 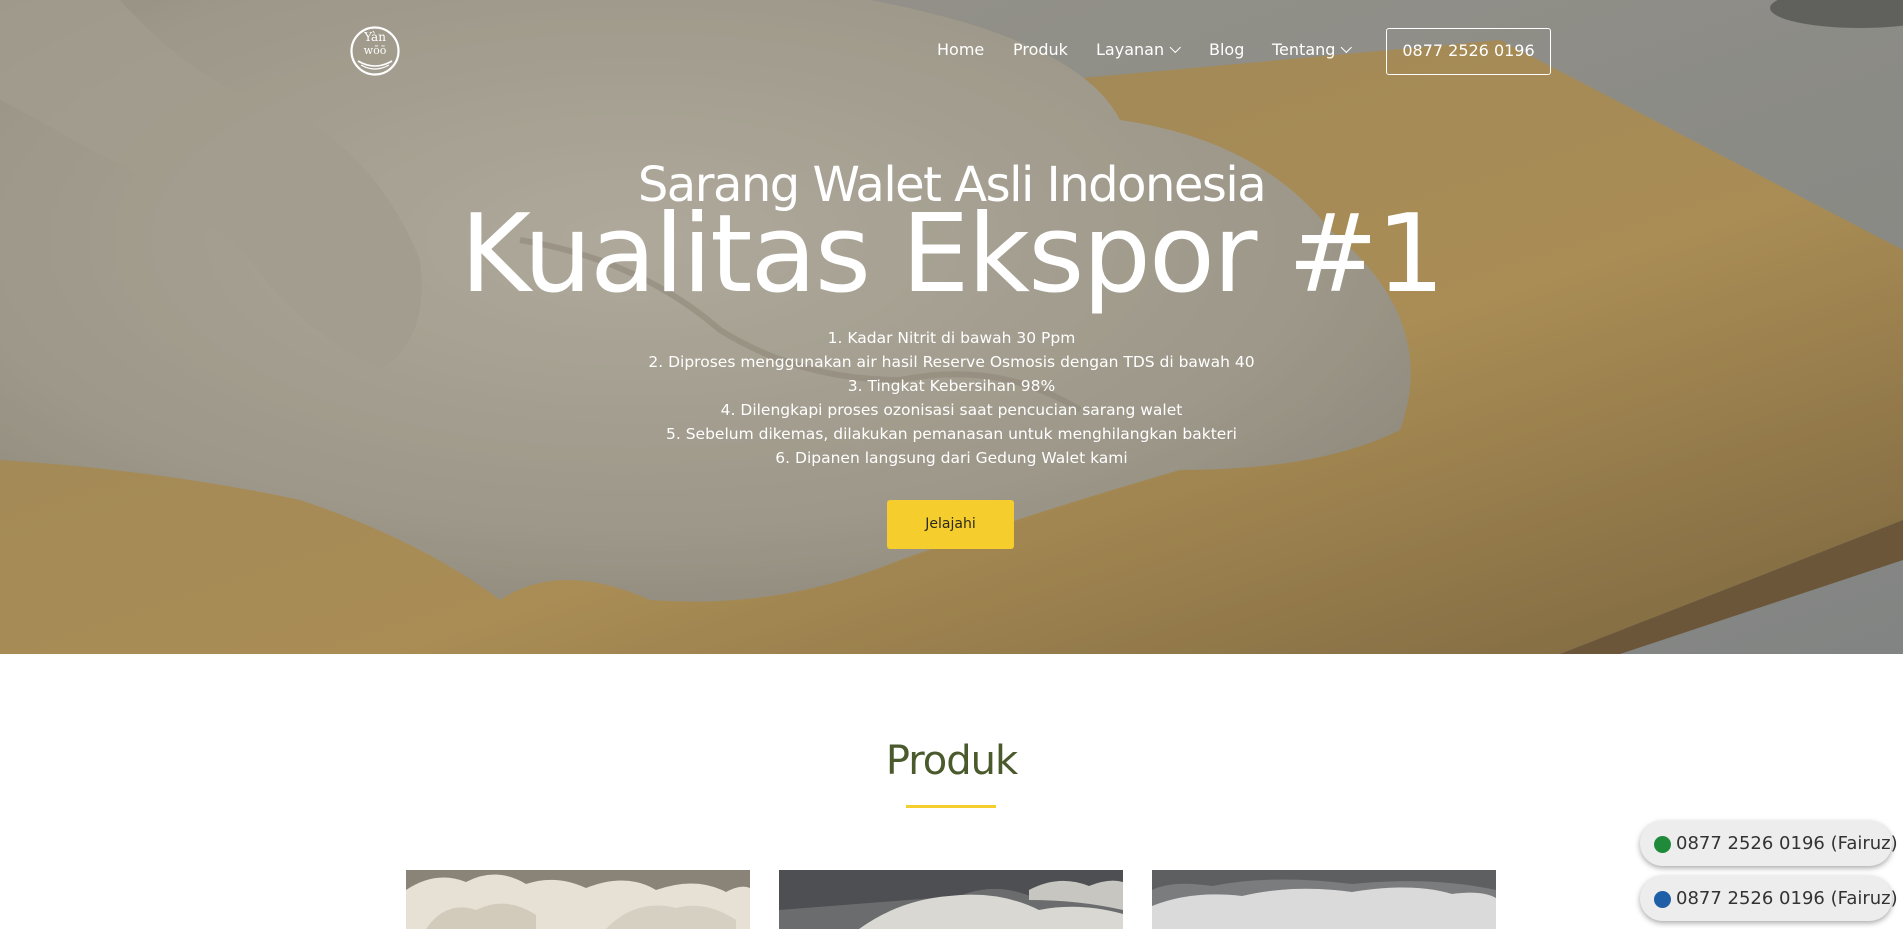 I want to click on nav-tentang-label: Tentang, so click(x=1304, y=49).